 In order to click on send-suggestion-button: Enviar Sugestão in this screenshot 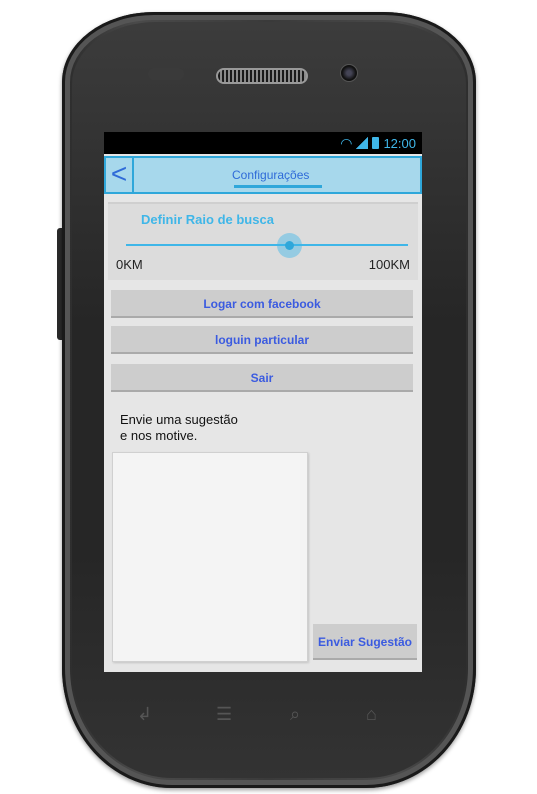, I will do `click(365, 642)`.